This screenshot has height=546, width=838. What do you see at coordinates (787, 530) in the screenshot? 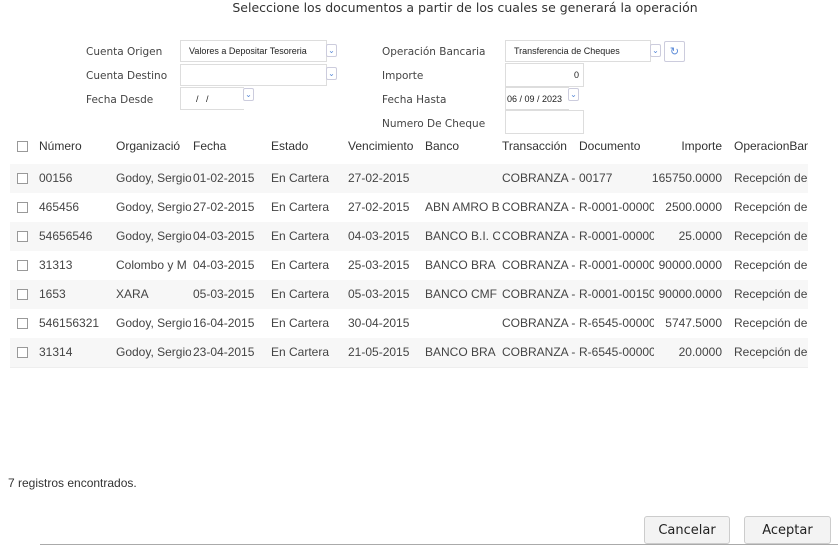
I see `accept-button: Aceptar` at bounding box center [787, 530].